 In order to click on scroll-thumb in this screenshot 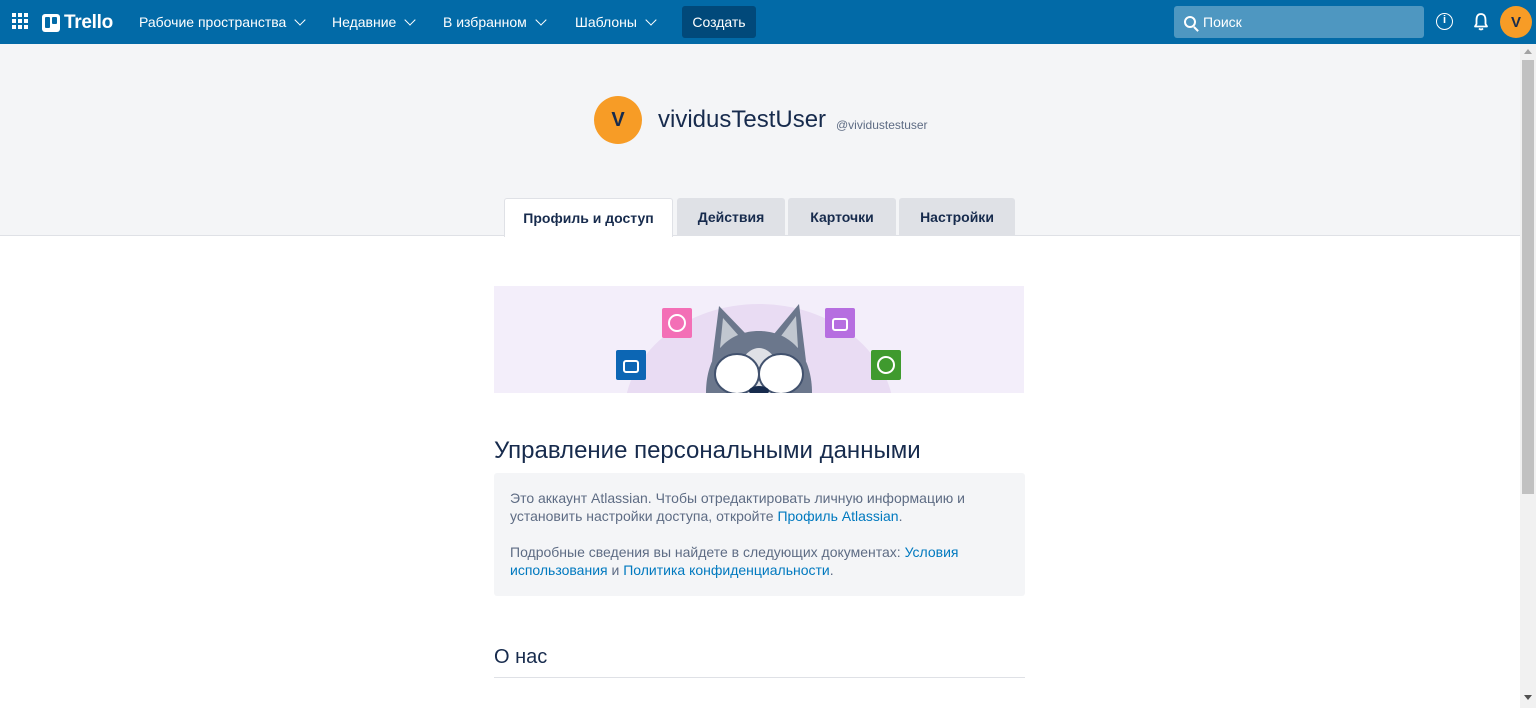, I will do `click(1528, 277)`.